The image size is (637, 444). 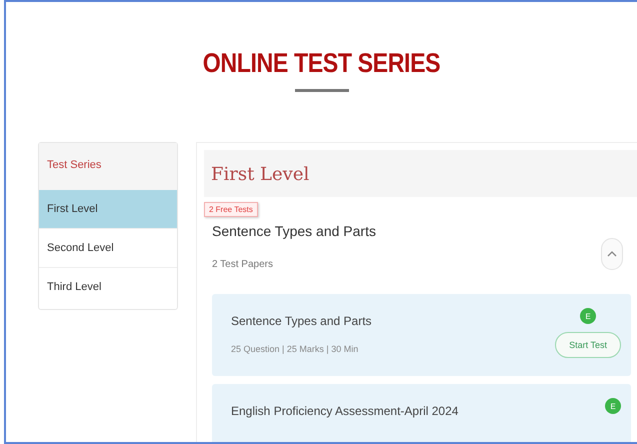 What do you see at coordinates (294, 231) in the screenshot?
I see `series-title: Sentence Types and Parts` at bounding box center [294, 231].